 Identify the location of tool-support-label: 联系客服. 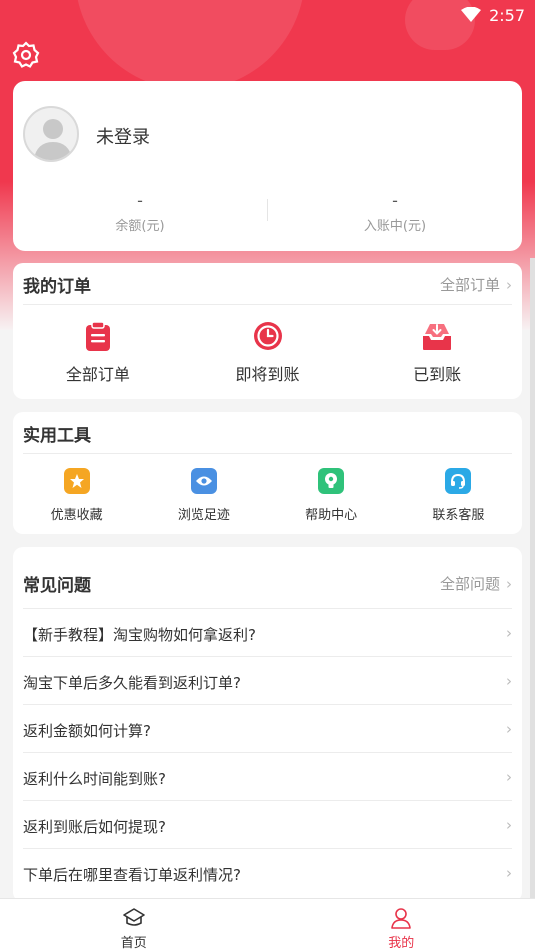
(458, 515).